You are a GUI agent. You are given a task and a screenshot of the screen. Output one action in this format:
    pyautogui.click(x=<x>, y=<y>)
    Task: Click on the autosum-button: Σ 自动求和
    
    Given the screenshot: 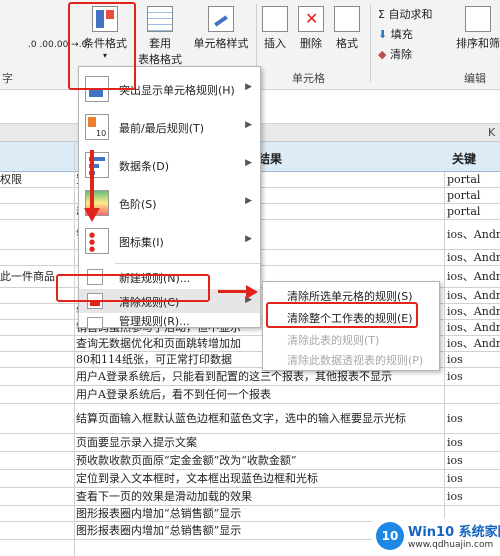 What is the action you would take?
    pyautogui.click(x=405, y=14)
    